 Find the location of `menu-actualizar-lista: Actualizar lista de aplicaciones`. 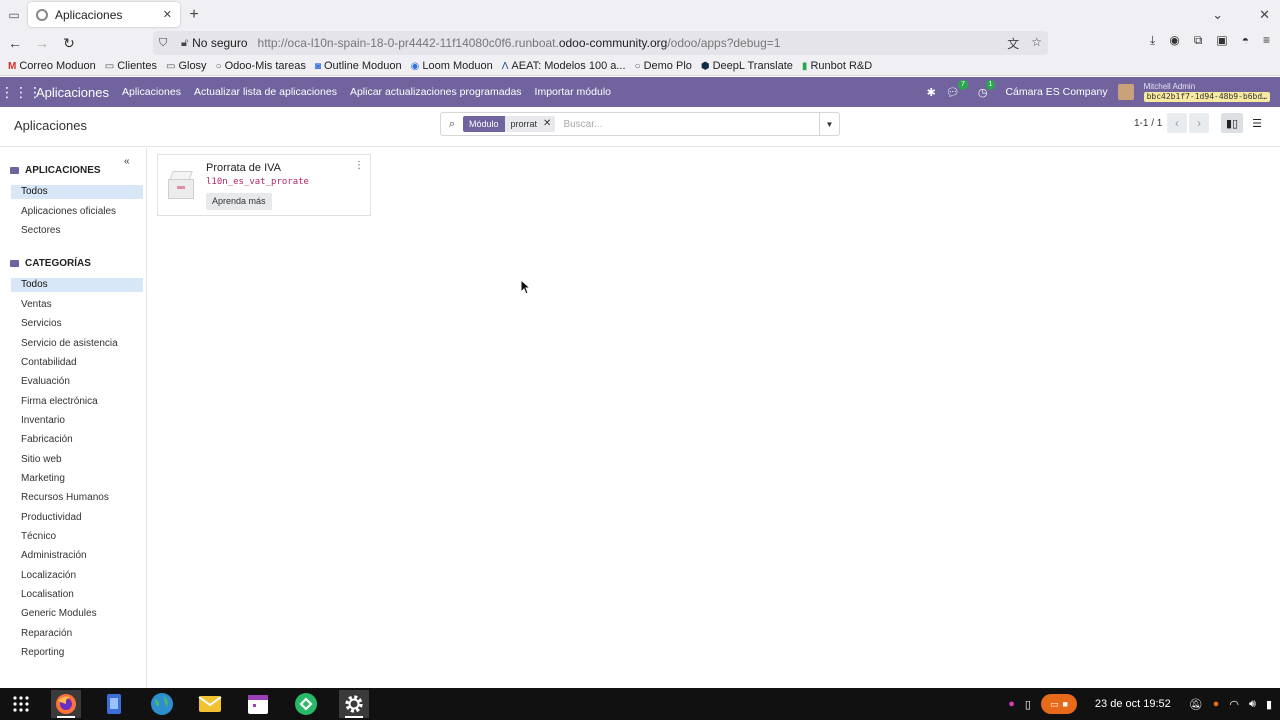

menu-actualizar-lista: Actualizar lista de aplicaciones is located at coordinates (265, 92).